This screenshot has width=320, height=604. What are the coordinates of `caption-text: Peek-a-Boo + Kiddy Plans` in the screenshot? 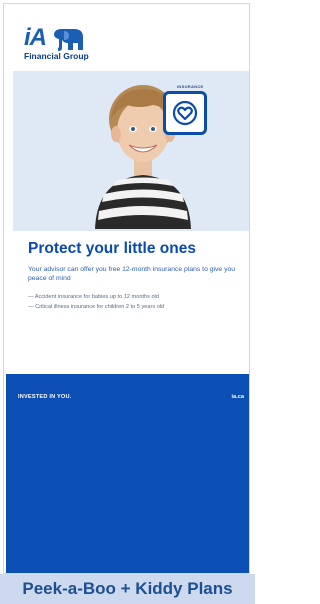 It's located at (127, 588).